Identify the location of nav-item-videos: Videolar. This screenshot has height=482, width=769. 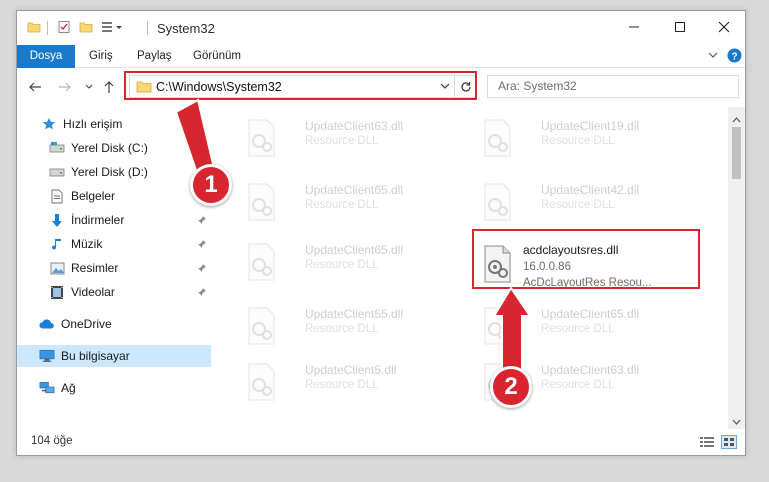
(114, 292).